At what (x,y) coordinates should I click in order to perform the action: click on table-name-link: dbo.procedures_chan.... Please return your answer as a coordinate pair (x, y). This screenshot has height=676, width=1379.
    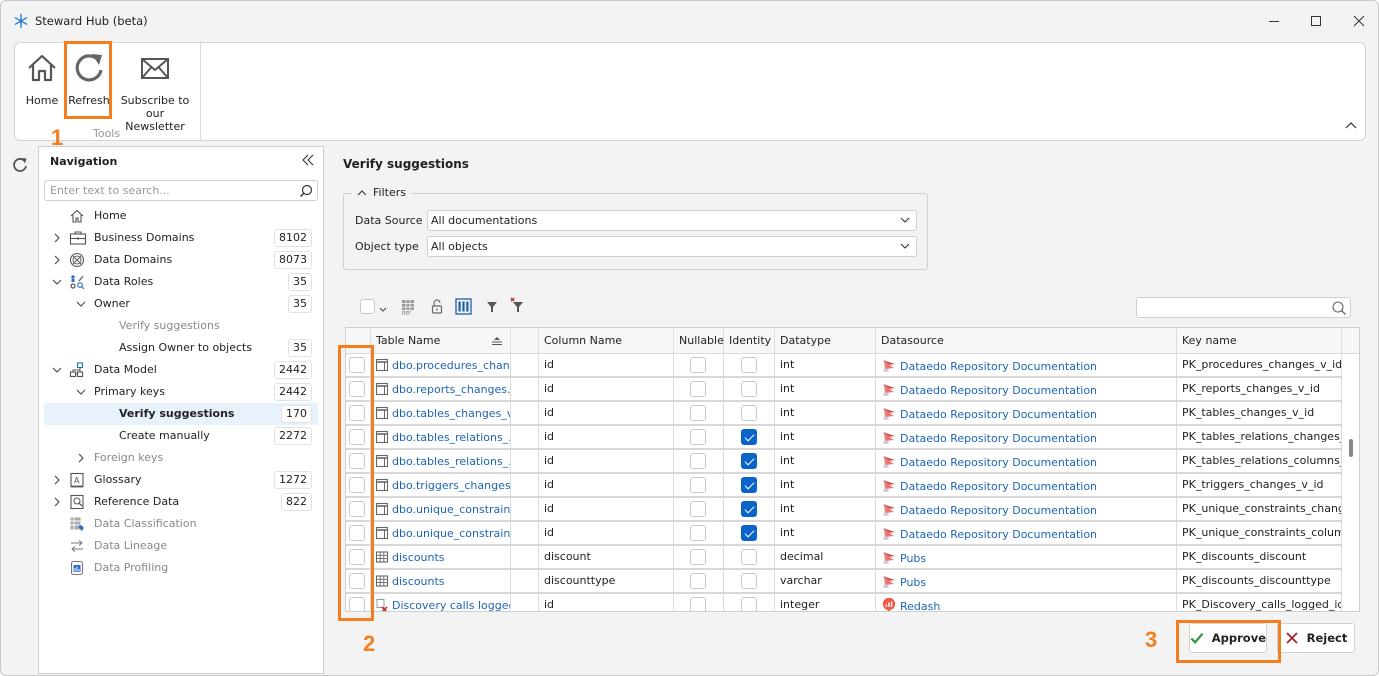
    Looking at the image, I should click on (451, 365).